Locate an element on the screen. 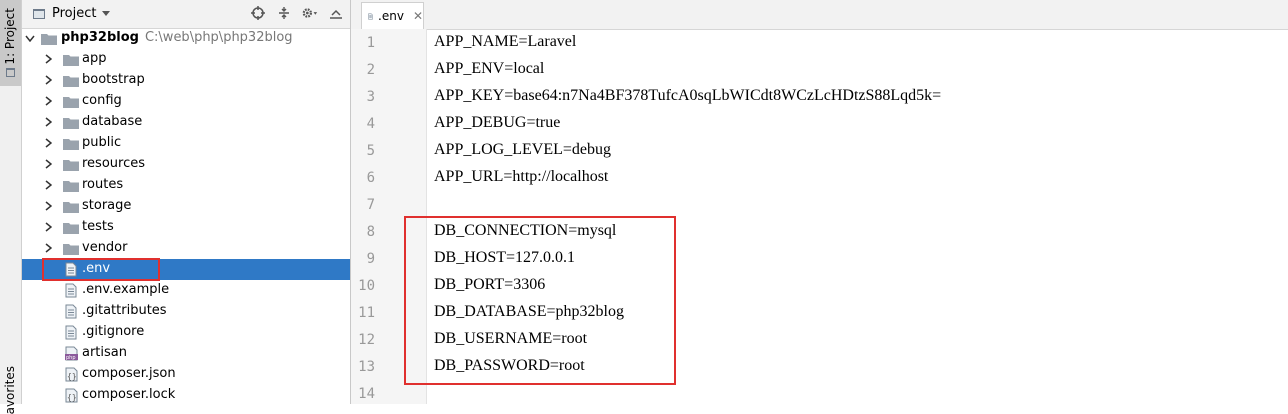 The width and height of the screenshot is (1288, 414). tree-file-gitattributes: .gitattributes is located at coordinates (186, 311).